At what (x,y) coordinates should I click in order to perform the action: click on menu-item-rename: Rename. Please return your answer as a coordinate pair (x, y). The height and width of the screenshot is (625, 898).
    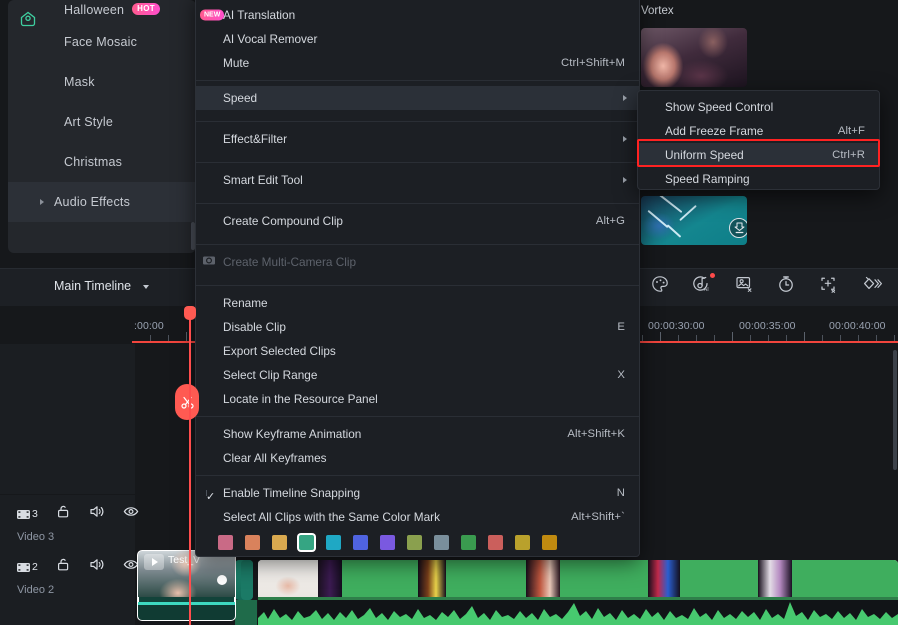
    Looking at the image, I should click on (417, 303).